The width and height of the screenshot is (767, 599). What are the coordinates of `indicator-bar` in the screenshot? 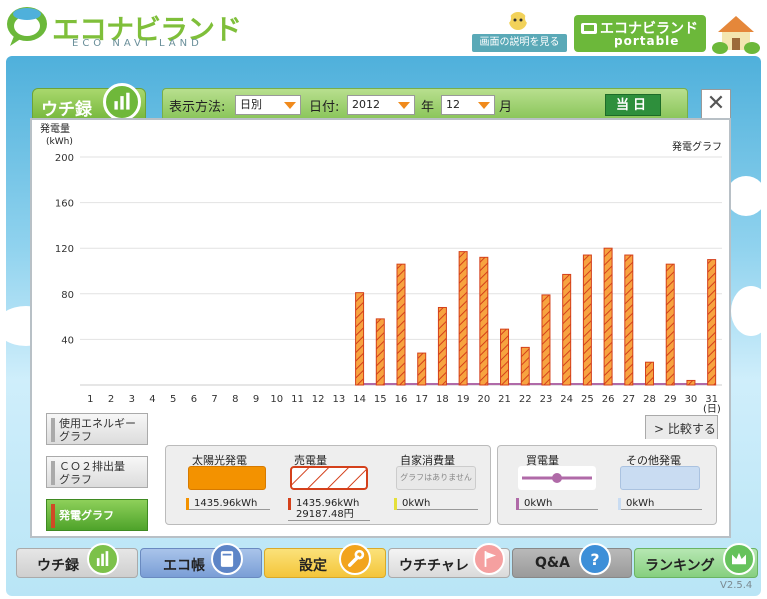 It's located at (53, 473).